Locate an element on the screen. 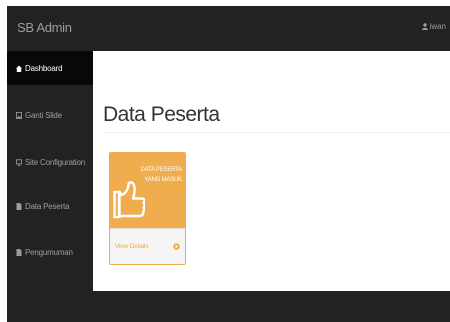 This screenshot has height=322, width=450. title-divider is located at coordinates (276, 132).